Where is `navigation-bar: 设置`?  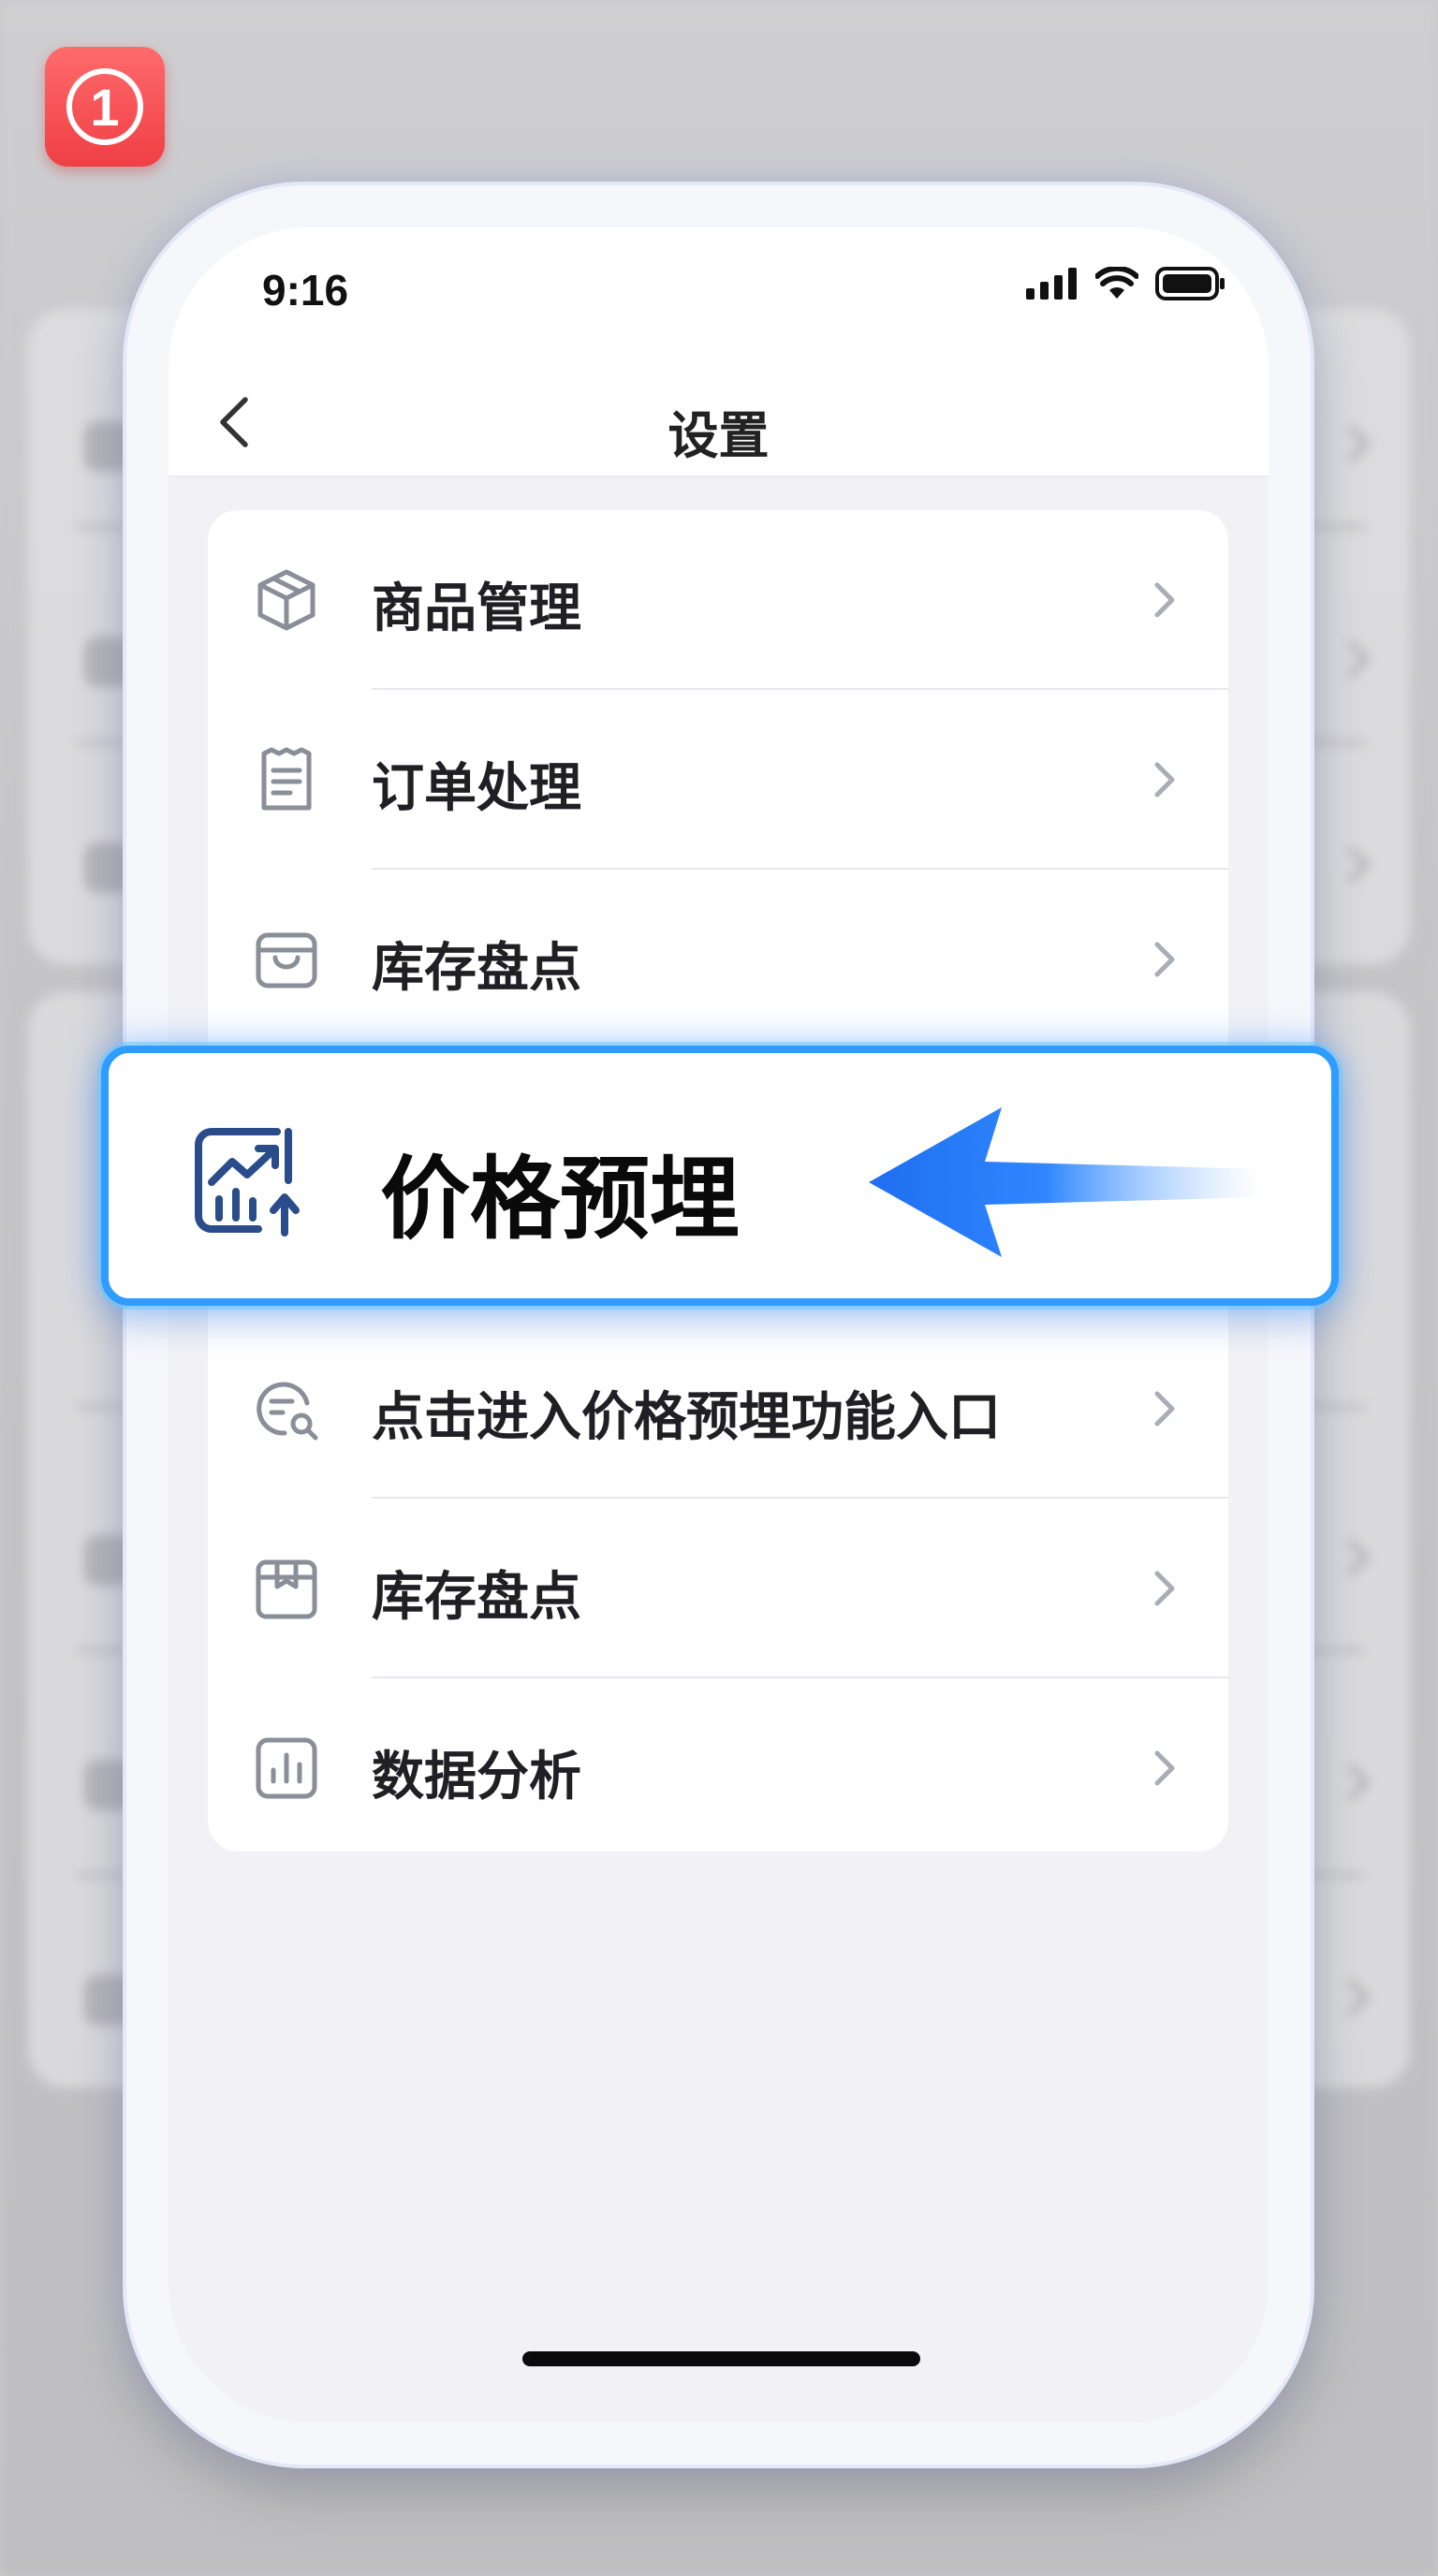
navigation-bar: 设置 is located at coordinates (719, 422).